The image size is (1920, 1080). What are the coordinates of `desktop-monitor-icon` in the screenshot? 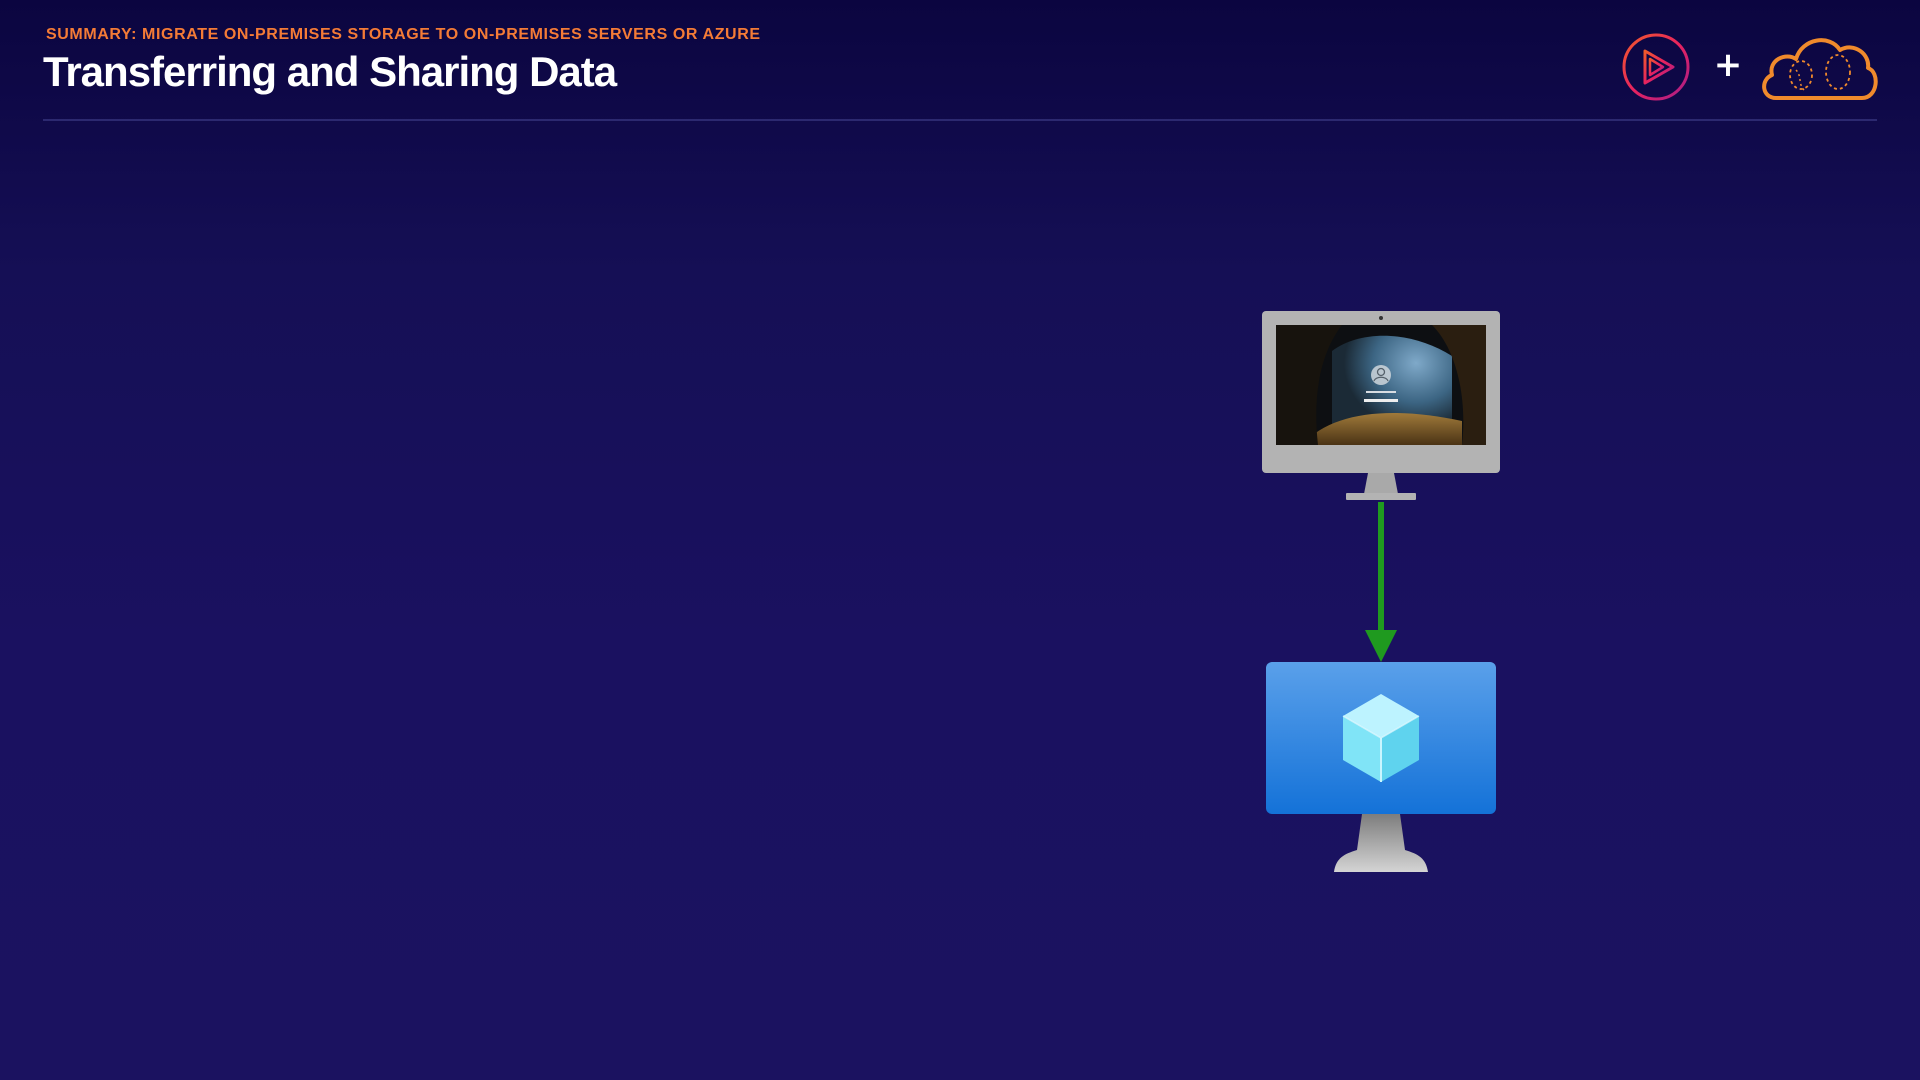 It's located at (1381, 405).